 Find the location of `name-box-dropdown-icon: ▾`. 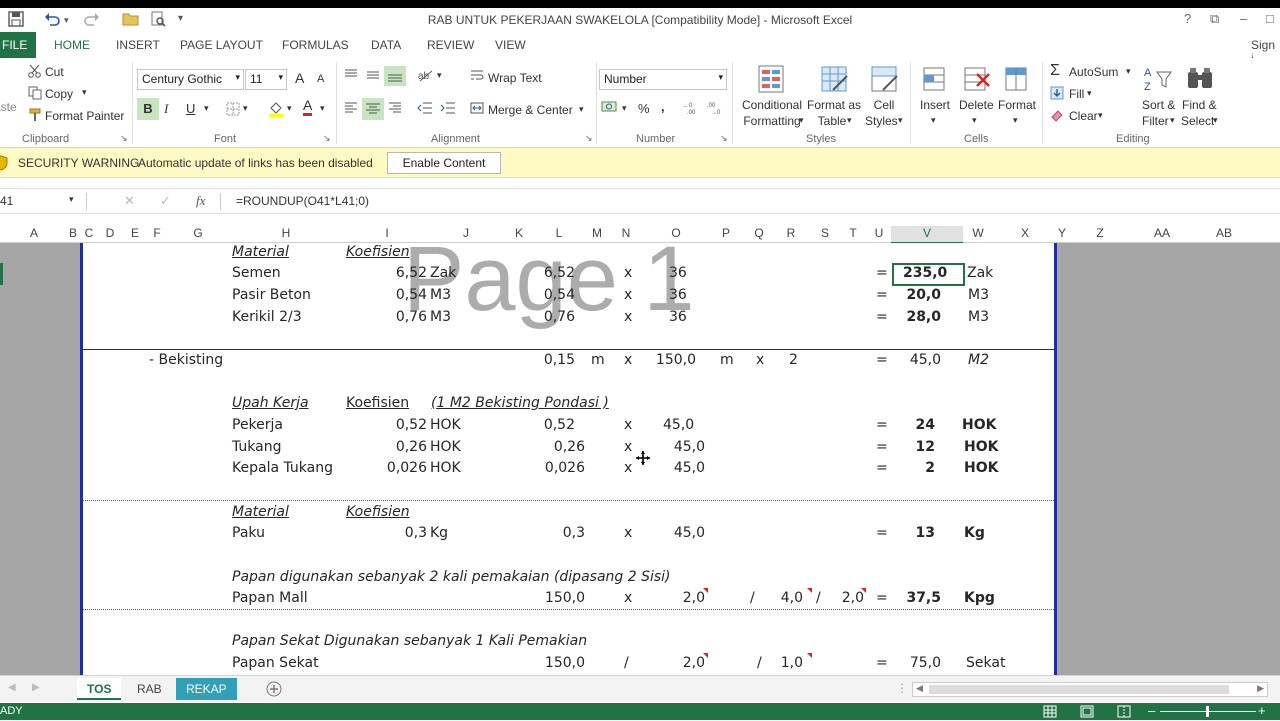

name-box-dropdown-icon: ▾ is located at coordinates (71, 199).